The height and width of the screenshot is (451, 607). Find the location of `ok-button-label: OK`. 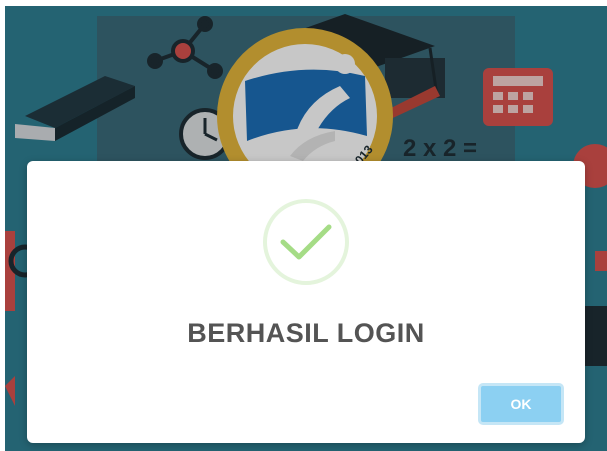

ok-button-label: OK is located at coordinates (521, 404).